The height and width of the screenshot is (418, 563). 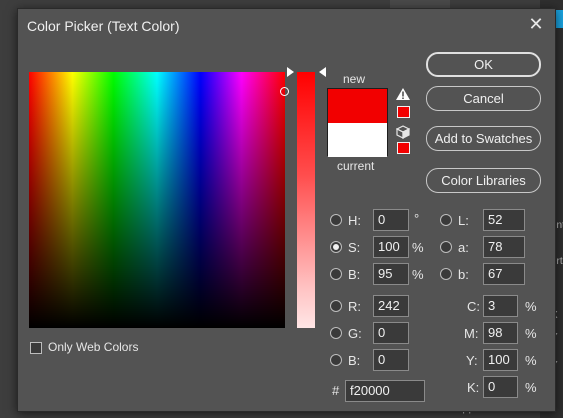 What do you see at coordinates (483, 180) in the screenshot?
I see `color-libraries-button: Color Libraries` at bounding box center [483, 180].